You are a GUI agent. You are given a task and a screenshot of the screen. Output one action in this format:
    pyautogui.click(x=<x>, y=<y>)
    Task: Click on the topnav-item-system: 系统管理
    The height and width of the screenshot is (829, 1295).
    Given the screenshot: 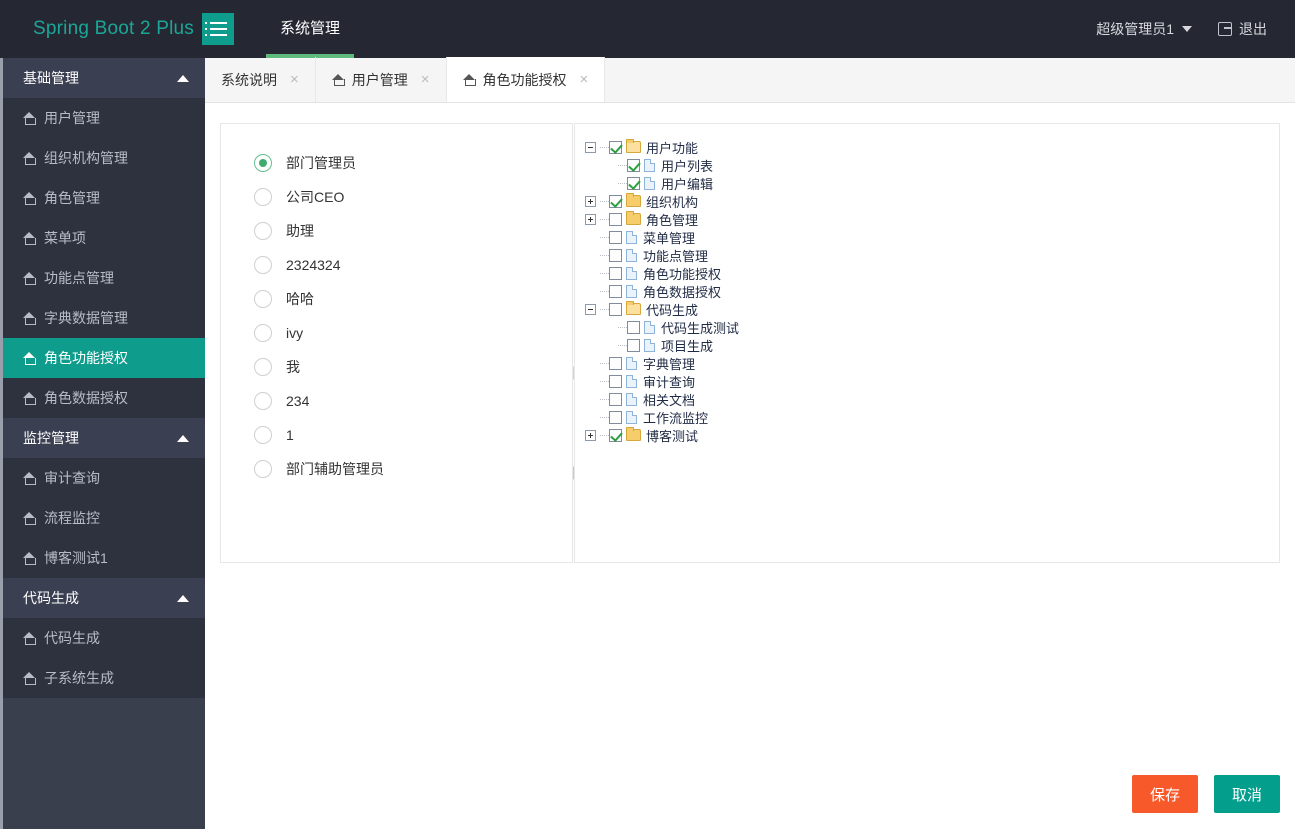 What is the action you would take?
    pyautogui.click(x=310, y=29)
    